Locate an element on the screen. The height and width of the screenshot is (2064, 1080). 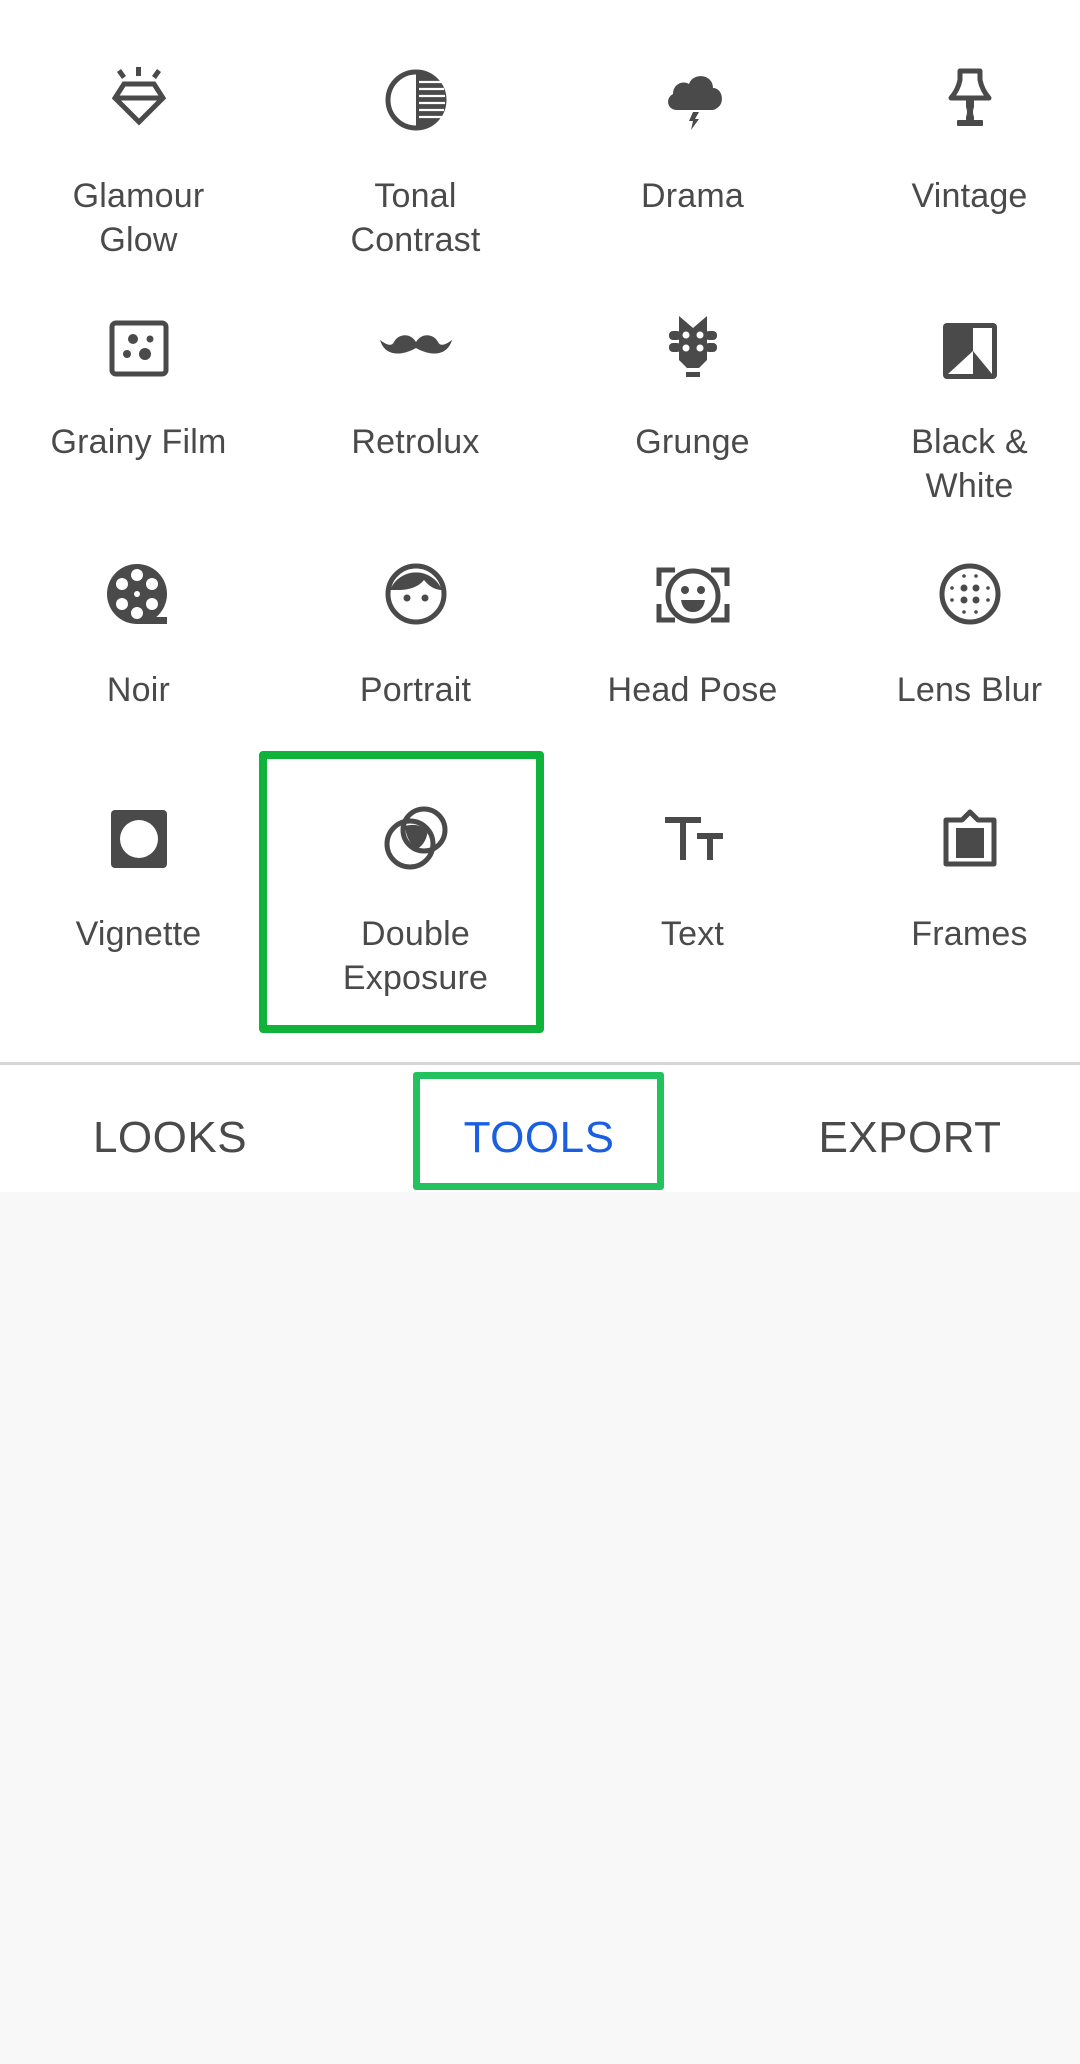
tool-label: Drama is located at coordinates (692, 196).